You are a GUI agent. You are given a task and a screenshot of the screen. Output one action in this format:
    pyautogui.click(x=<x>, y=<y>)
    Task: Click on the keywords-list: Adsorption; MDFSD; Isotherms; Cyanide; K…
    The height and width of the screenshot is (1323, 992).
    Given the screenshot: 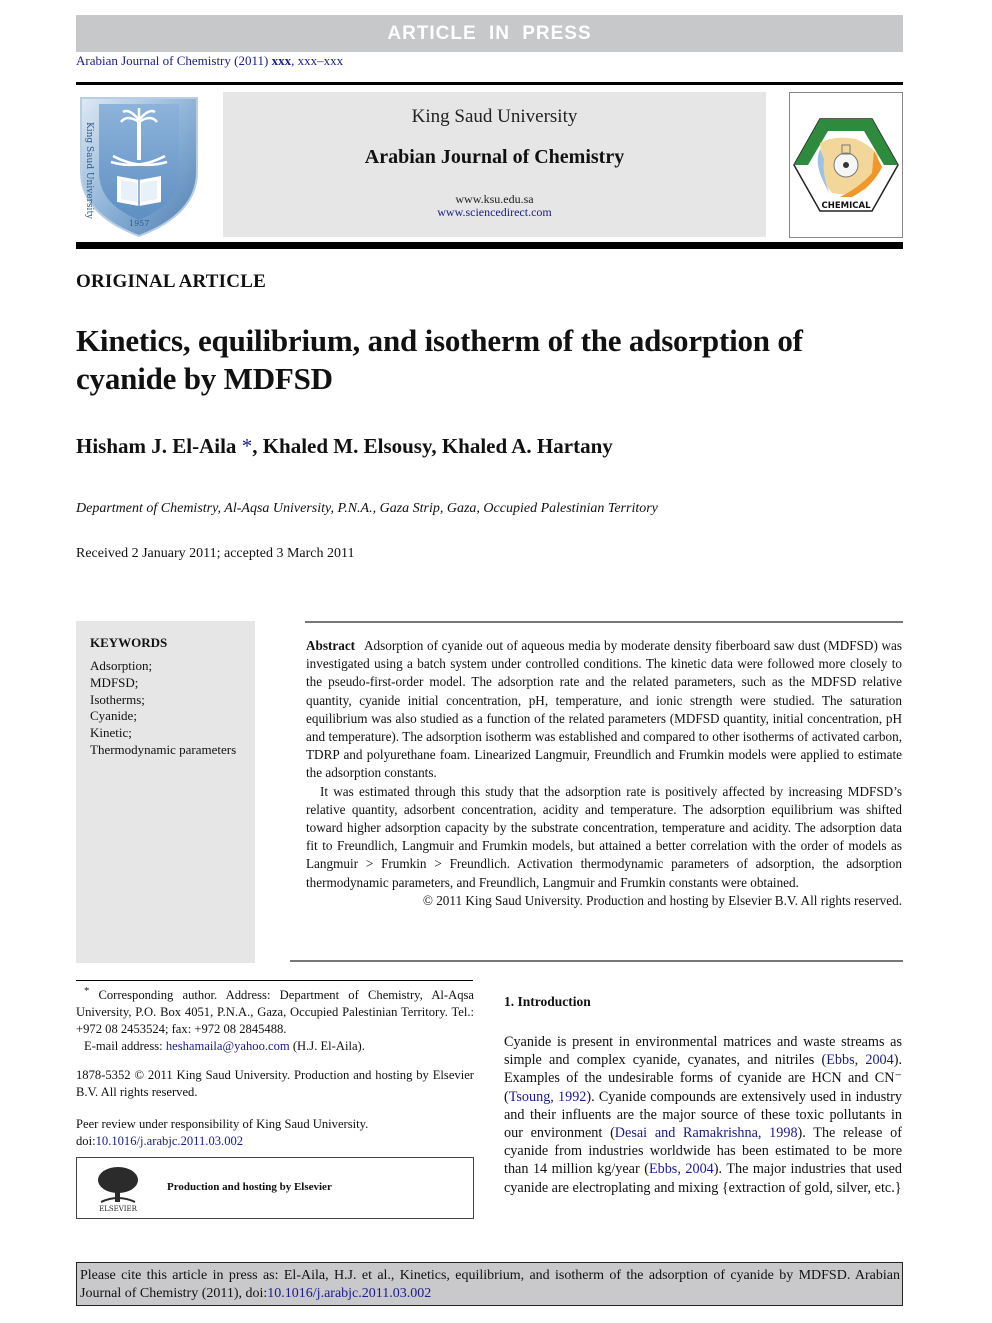 What is the action you would take?
    pyautogui.click(x=163, y=708)
    